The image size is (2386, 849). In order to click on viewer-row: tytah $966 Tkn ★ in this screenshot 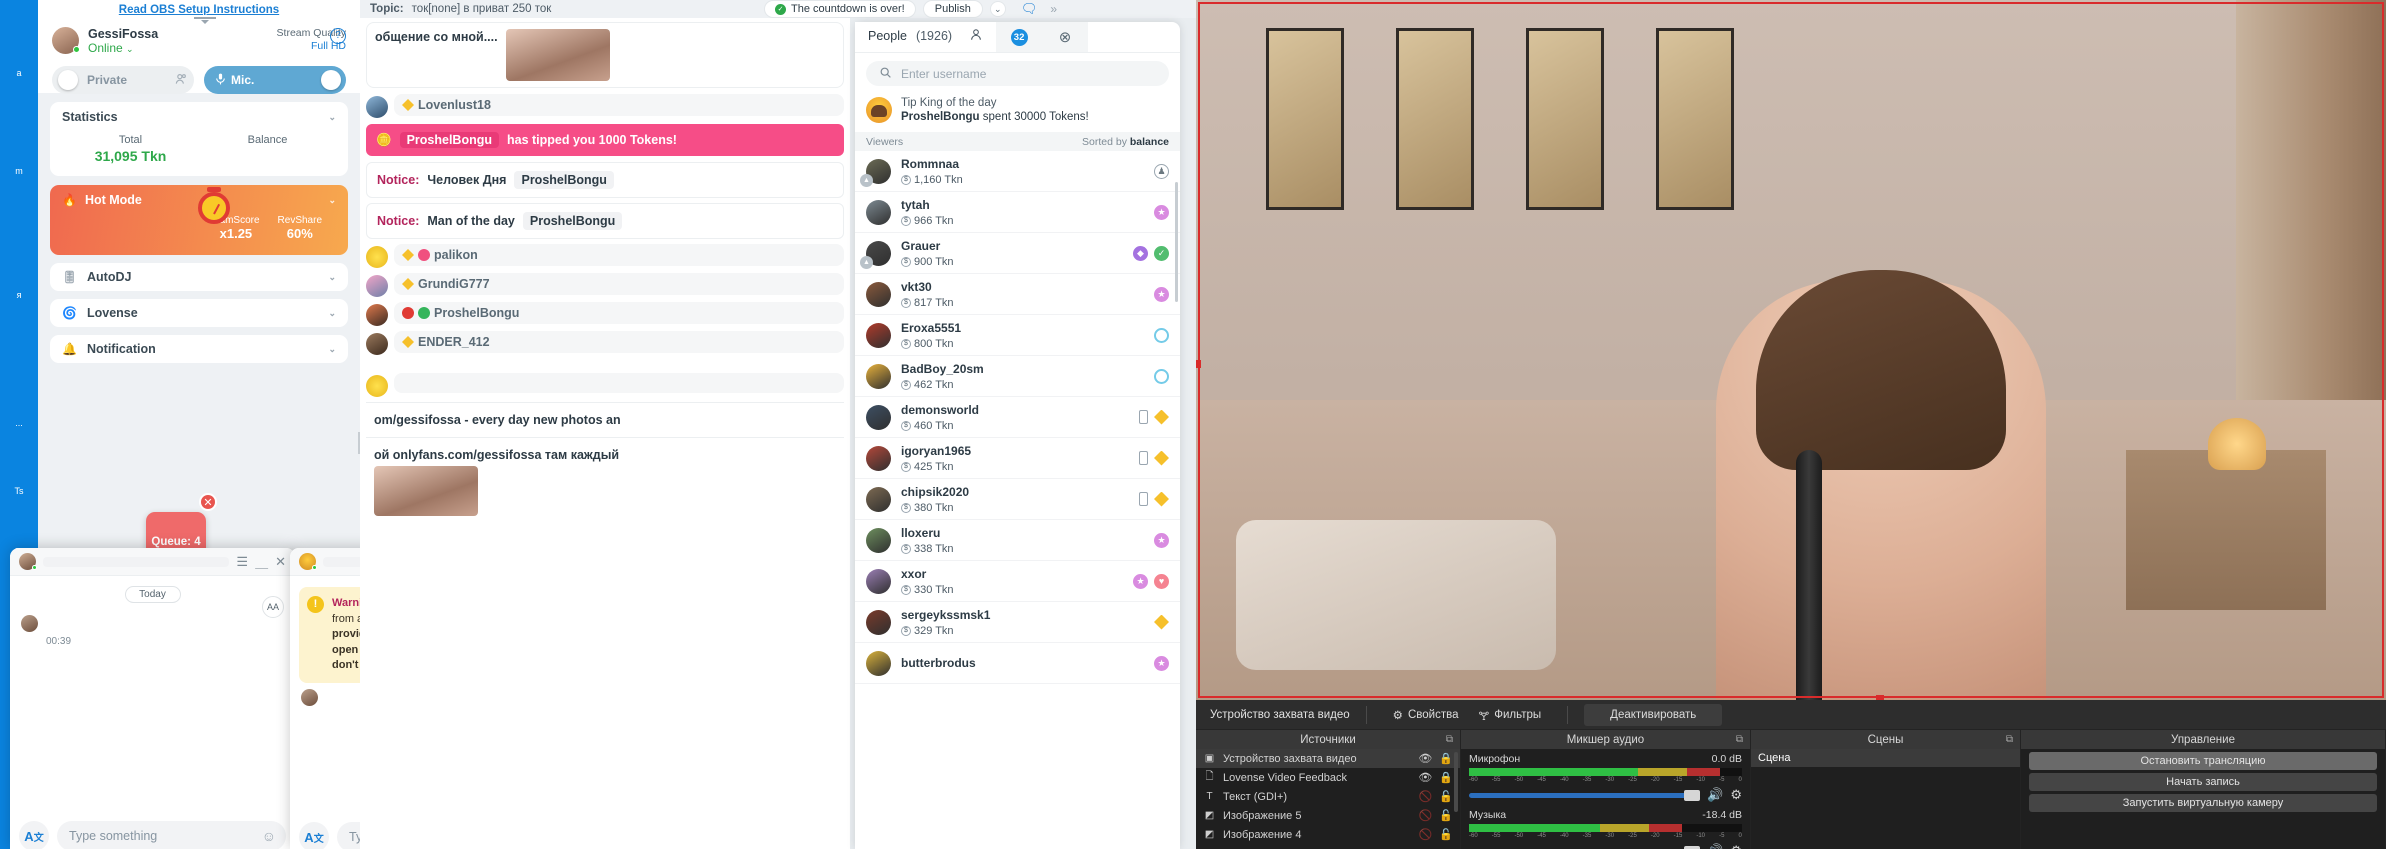, I will do `click(1017, 212)`.